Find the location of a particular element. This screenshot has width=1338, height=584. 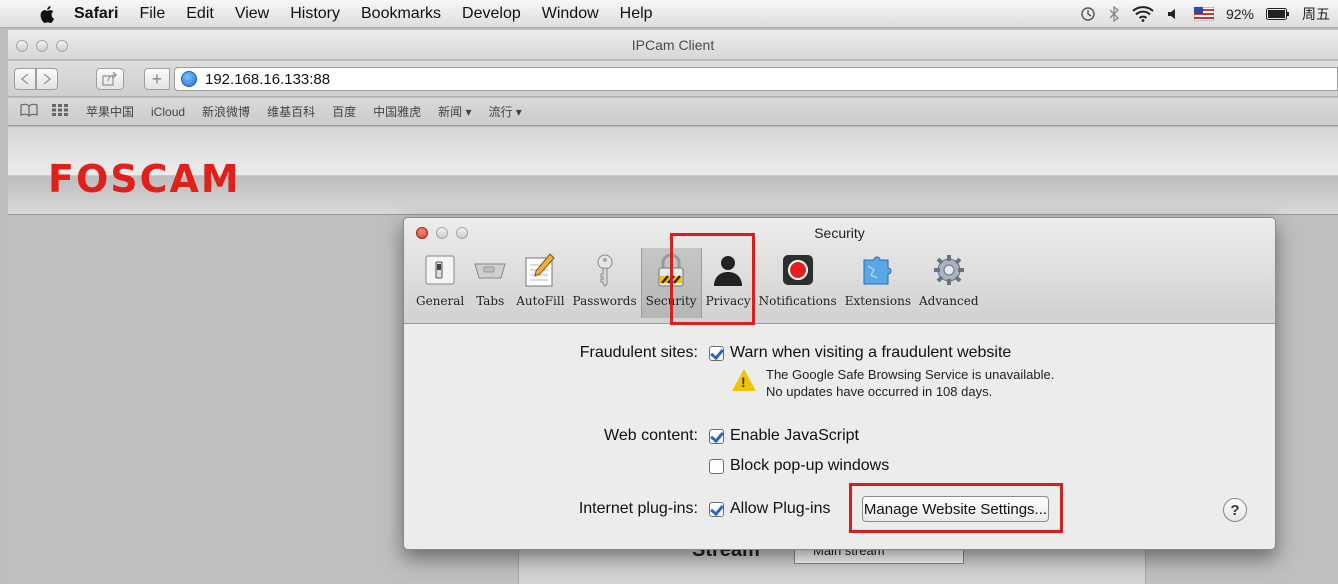

manage-button-highlight is located at coordinates (956, 508).